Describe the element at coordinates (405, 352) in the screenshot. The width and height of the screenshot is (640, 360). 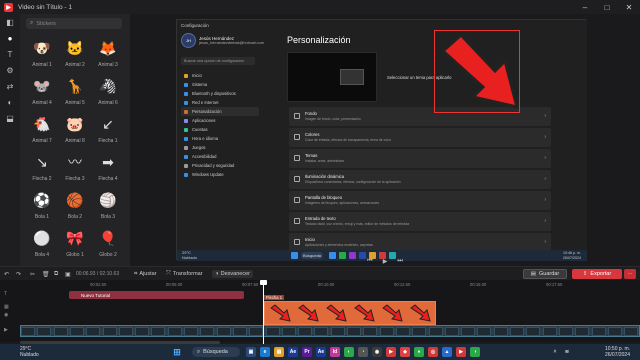
I see `app-icon: ◆` at that location.